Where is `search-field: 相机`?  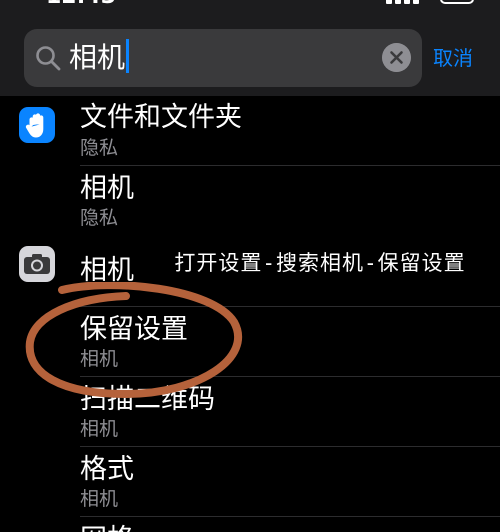 search-field: 相机 is located at coordinates (223, 58).